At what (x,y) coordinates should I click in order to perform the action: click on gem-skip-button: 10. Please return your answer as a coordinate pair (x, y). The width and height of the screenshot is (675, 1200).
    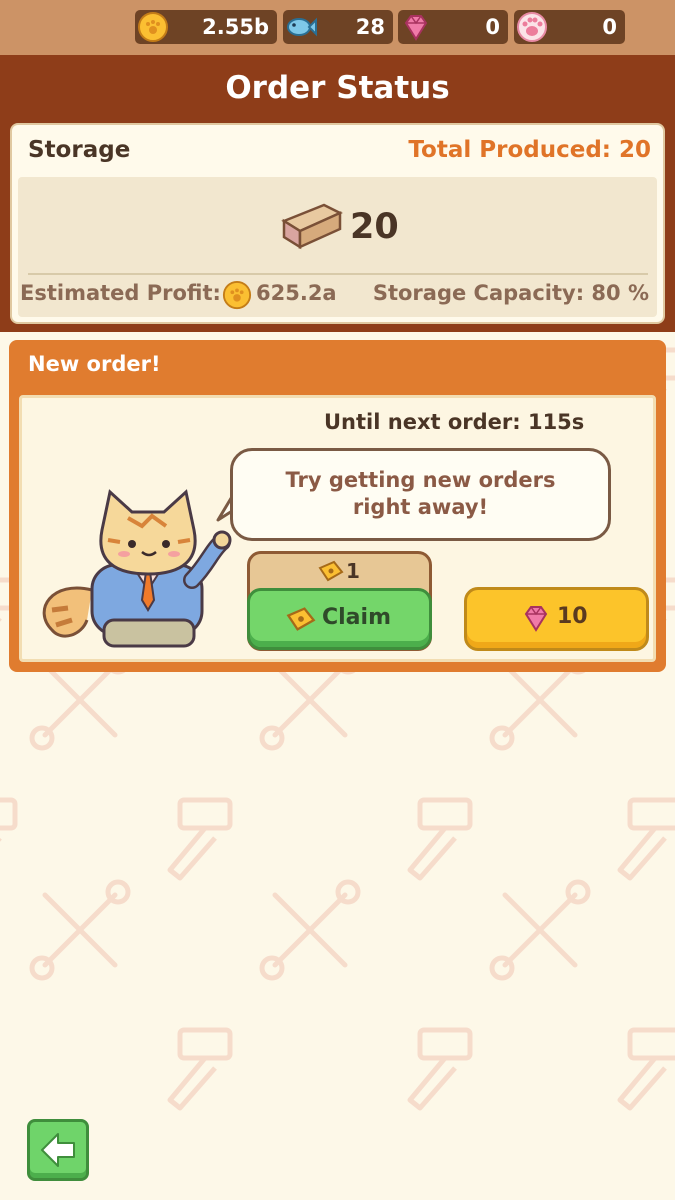
    Looking at the image, I should click on (556, 619).